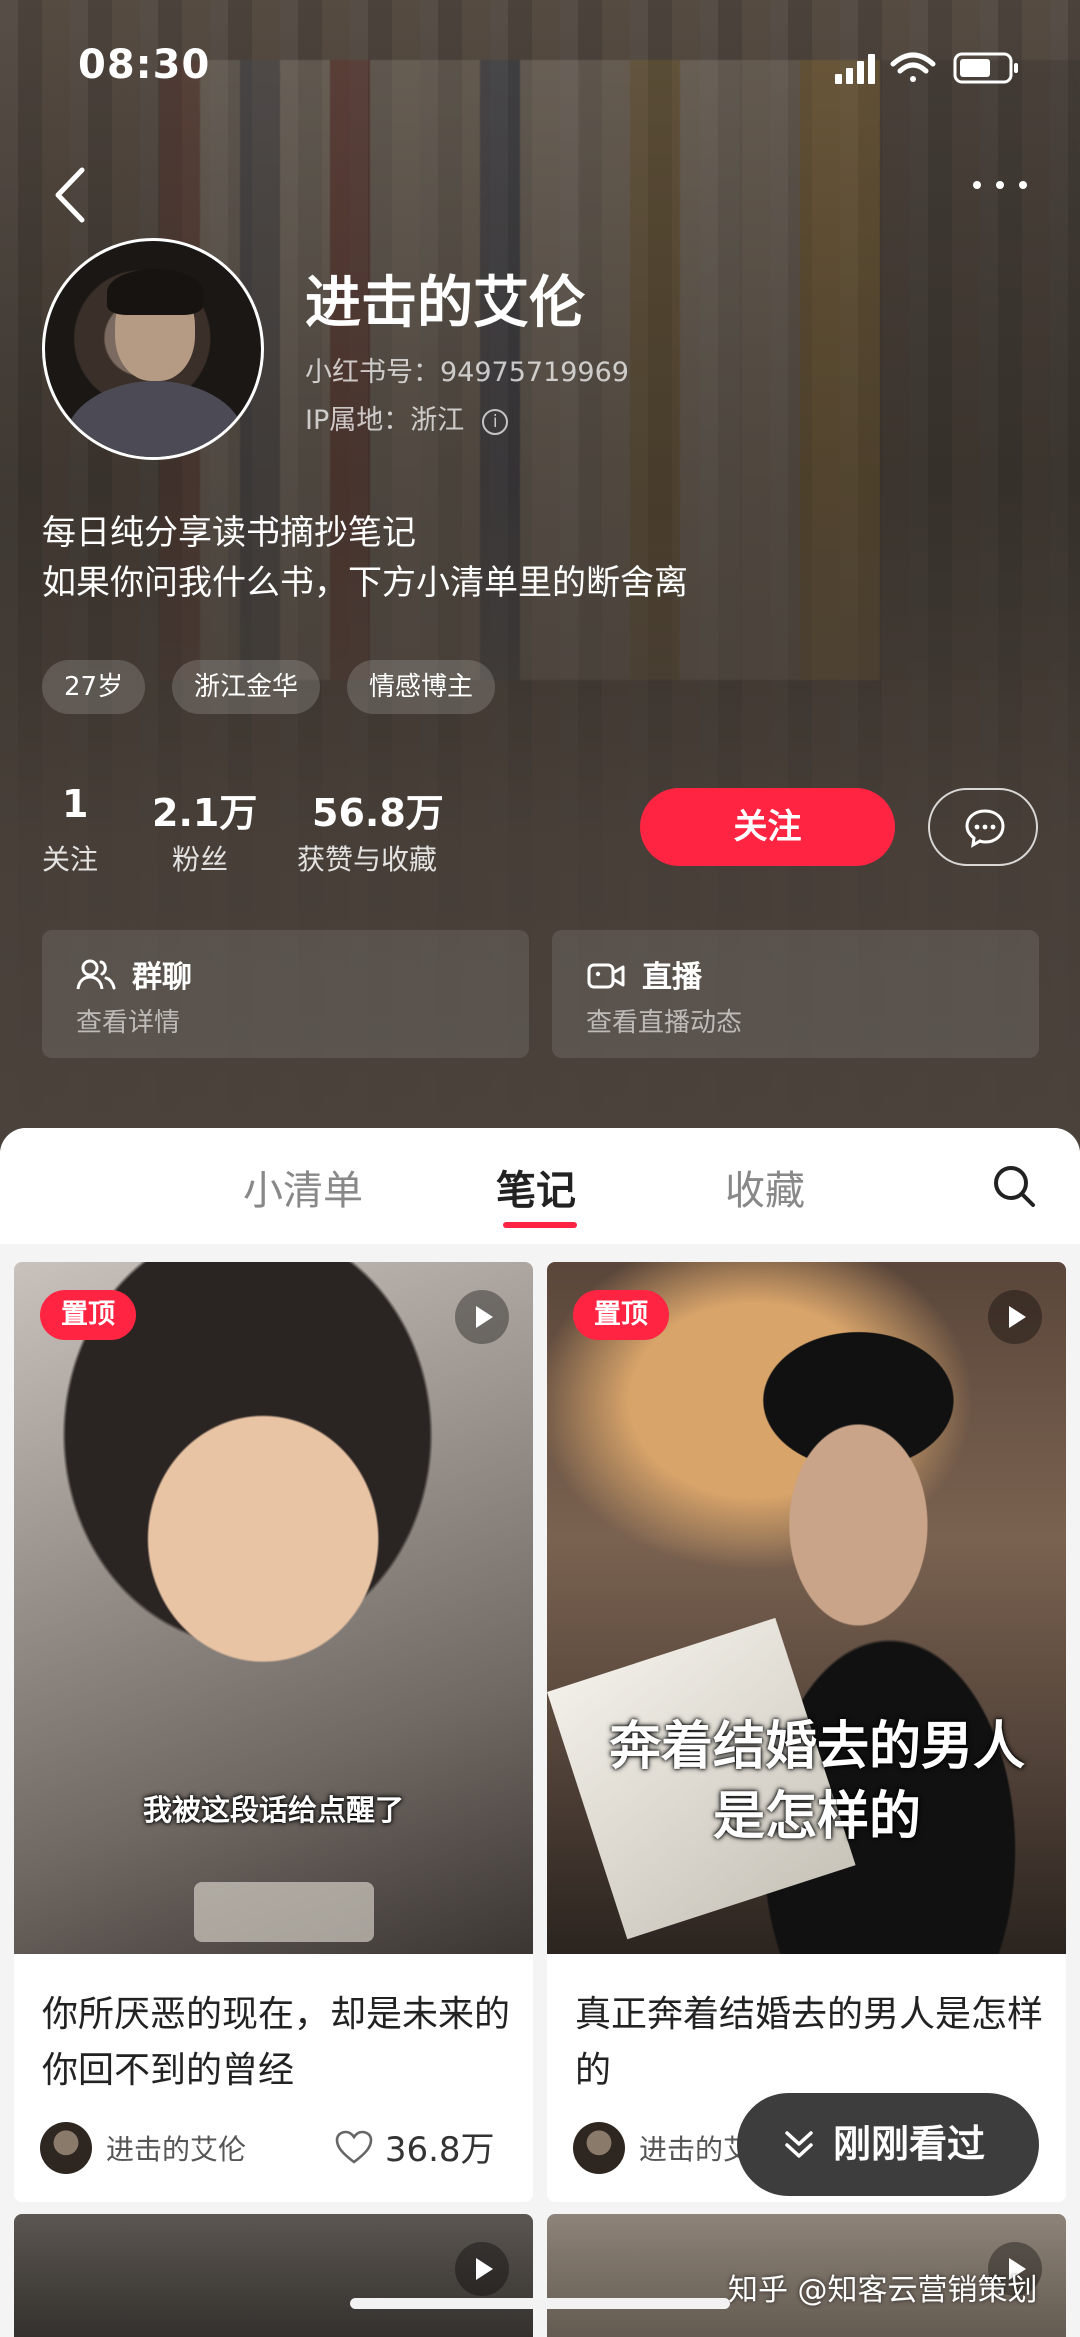 The width and height of the screenshot is (1080, 2337). I want to click on followers-label: 粉丝, so click(200, 858).